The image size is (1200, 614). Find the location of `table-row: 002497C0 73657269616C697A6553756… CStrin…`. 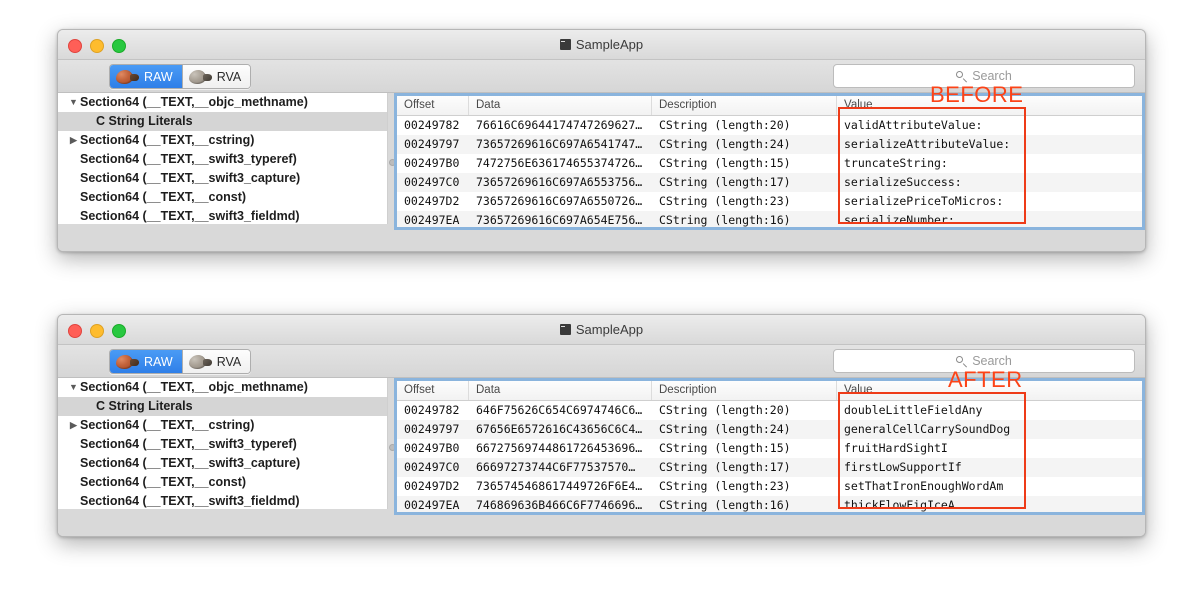

table-row: 002497C0 73657269616C697A6553756… CStrin… is located at coordinates (769, 182).